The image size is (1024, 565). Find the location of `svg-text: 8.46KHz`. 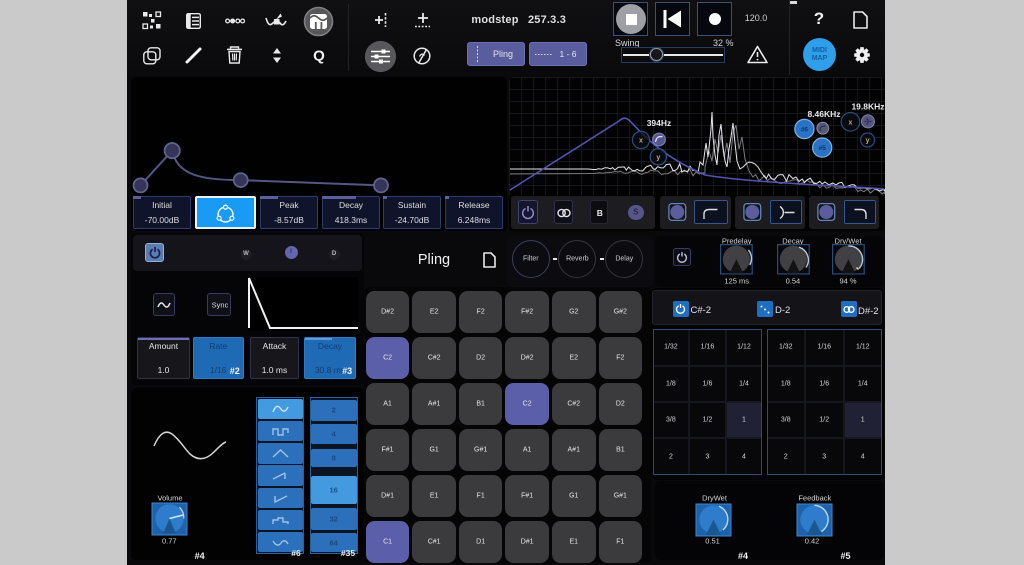

svg-text: 8.46KHz is located at coordinates (823, 114).